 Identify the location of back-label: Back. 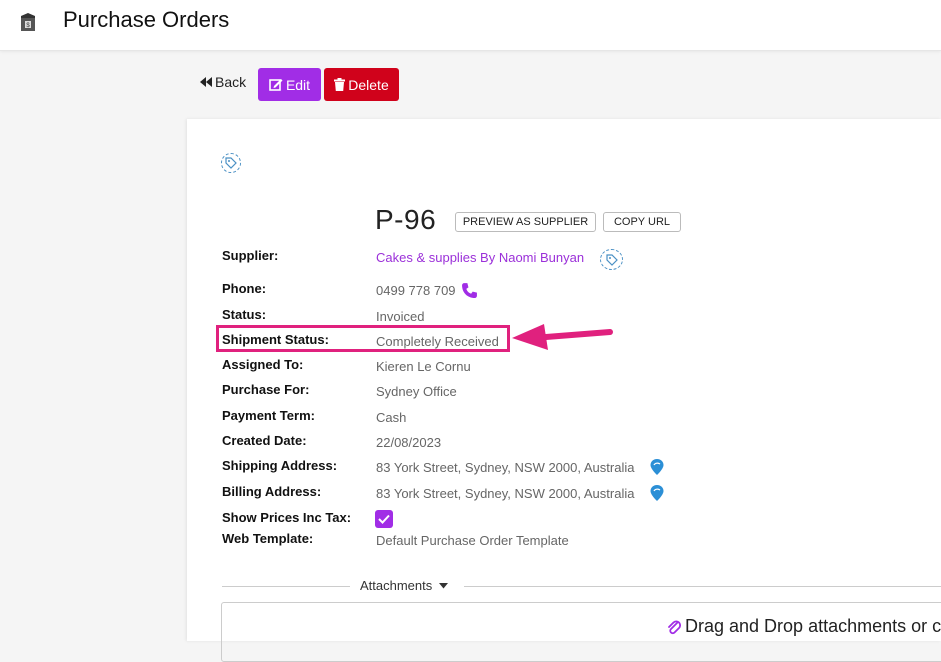
(231, 82).